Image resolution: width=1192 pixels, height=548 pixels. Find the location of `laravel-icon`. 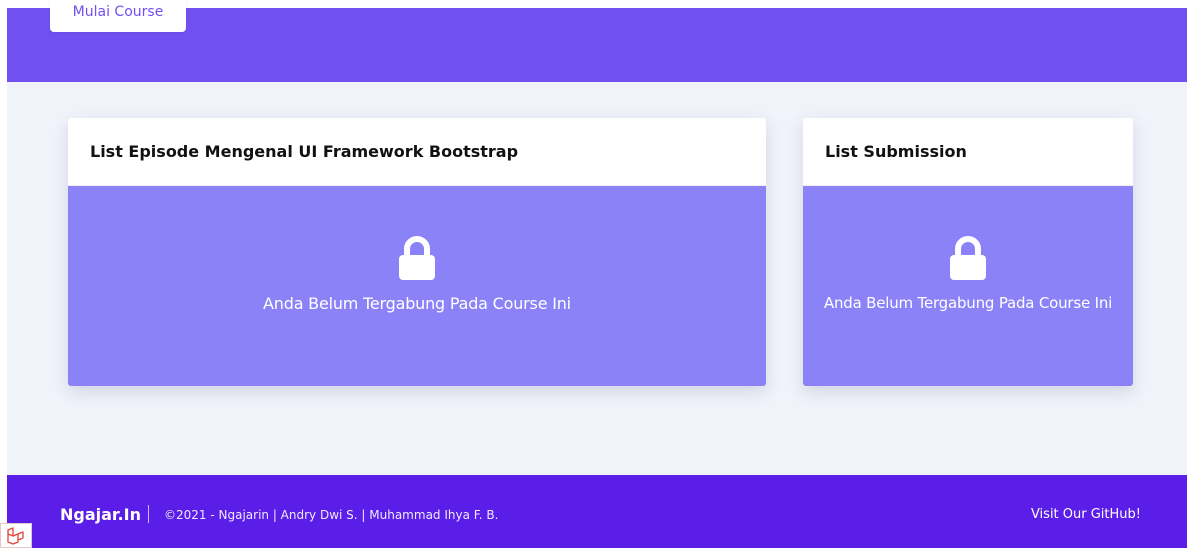

laravel-icon is located at coordinates (16, 535).